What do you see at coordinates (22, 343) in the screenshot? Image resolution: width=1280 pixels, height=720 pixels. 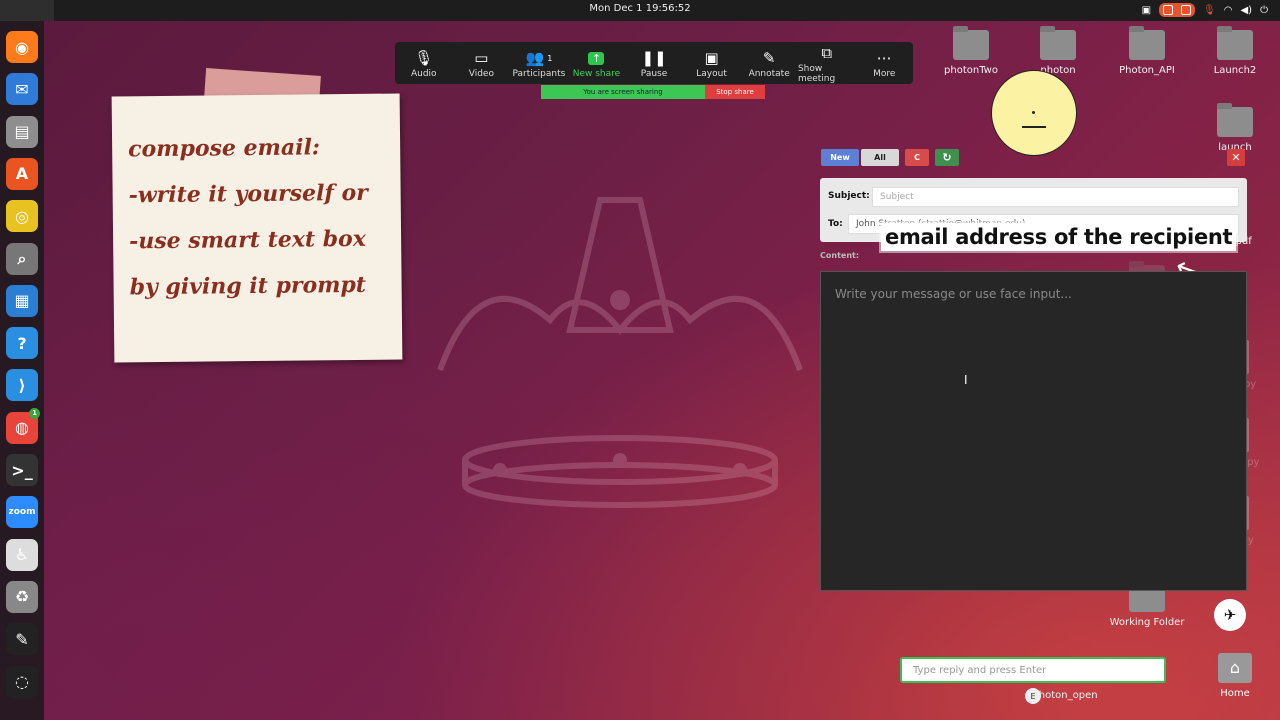 I see `help-icon: ?` at bounding box center [22, 343].